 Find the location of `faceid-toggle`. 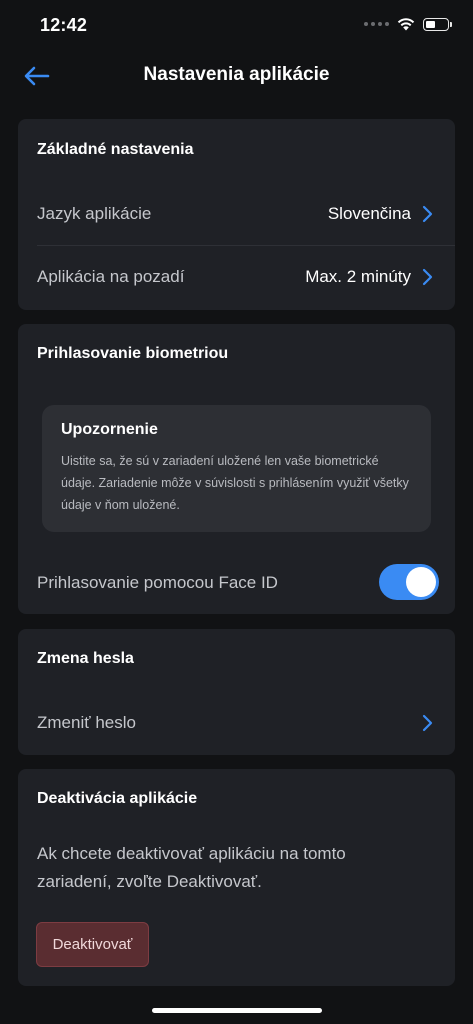

faceid-toggle is located at coordinates (409, 582).